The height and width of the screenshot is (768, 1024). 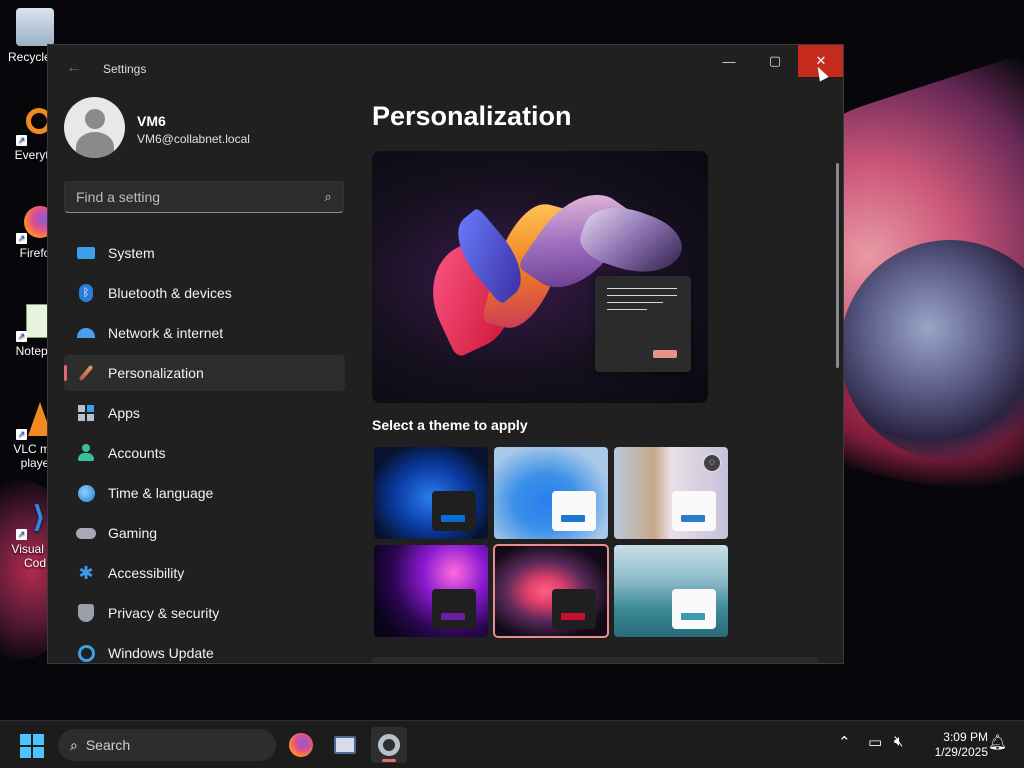 I want to click on sidebar-item-time-language: Time & language, so click(x=204, y=493).